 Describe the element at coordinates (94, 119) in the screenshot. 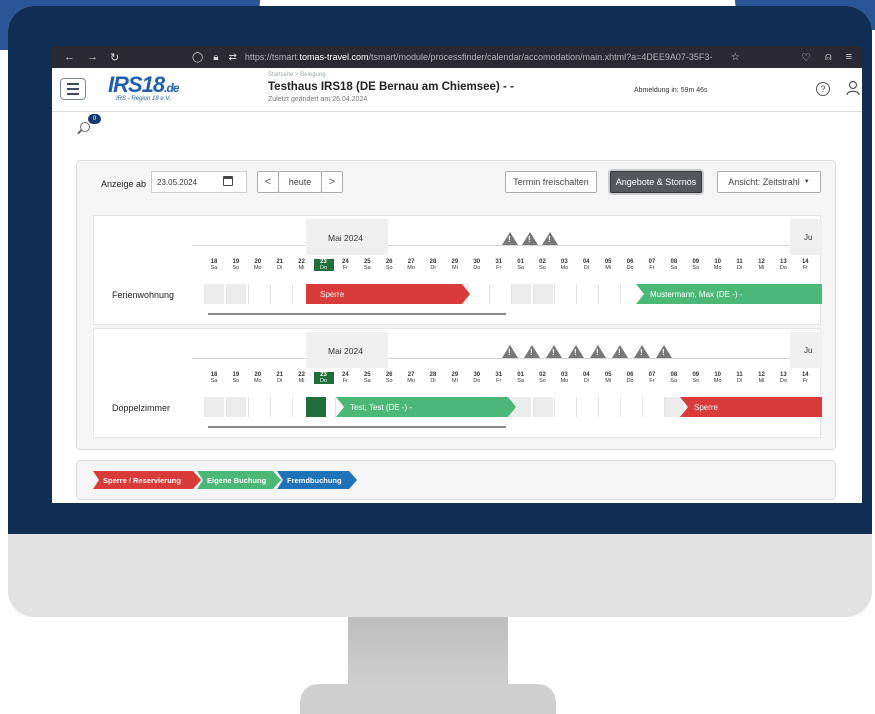

I see `search-count-badge: 0` at that location.